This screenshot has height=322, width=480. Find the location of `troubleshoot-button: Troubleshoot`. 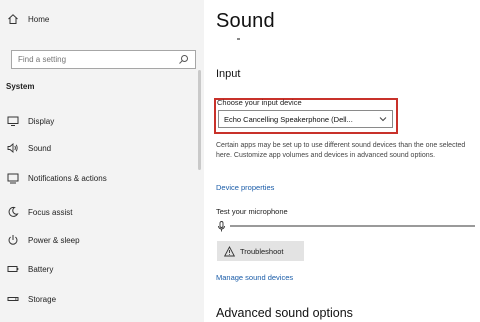

troubleshoot-button: Troubleshoot is located at coordinates (260, 251).